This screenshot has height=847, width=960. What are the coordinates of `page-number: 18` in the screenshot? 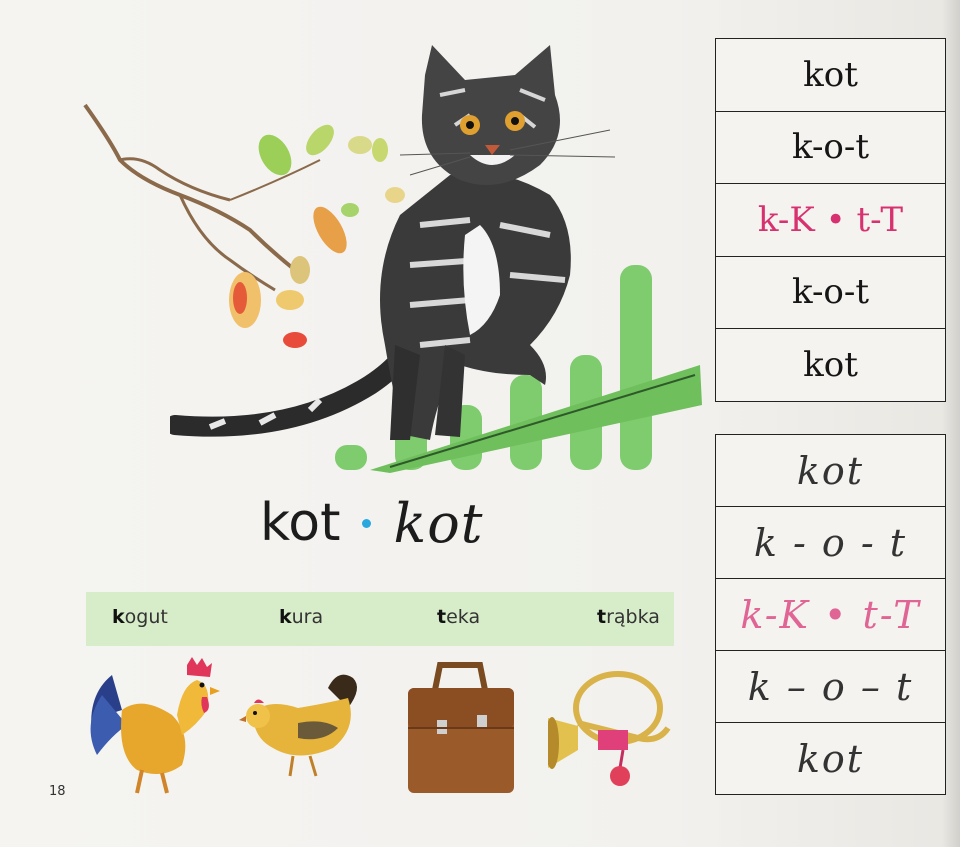 It's located at (57, 791).